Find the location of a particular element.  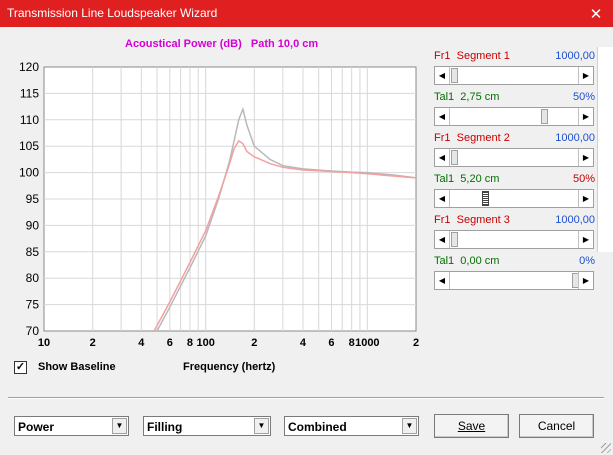

mode-select-value: Combined is located at coordinates (317, 427).